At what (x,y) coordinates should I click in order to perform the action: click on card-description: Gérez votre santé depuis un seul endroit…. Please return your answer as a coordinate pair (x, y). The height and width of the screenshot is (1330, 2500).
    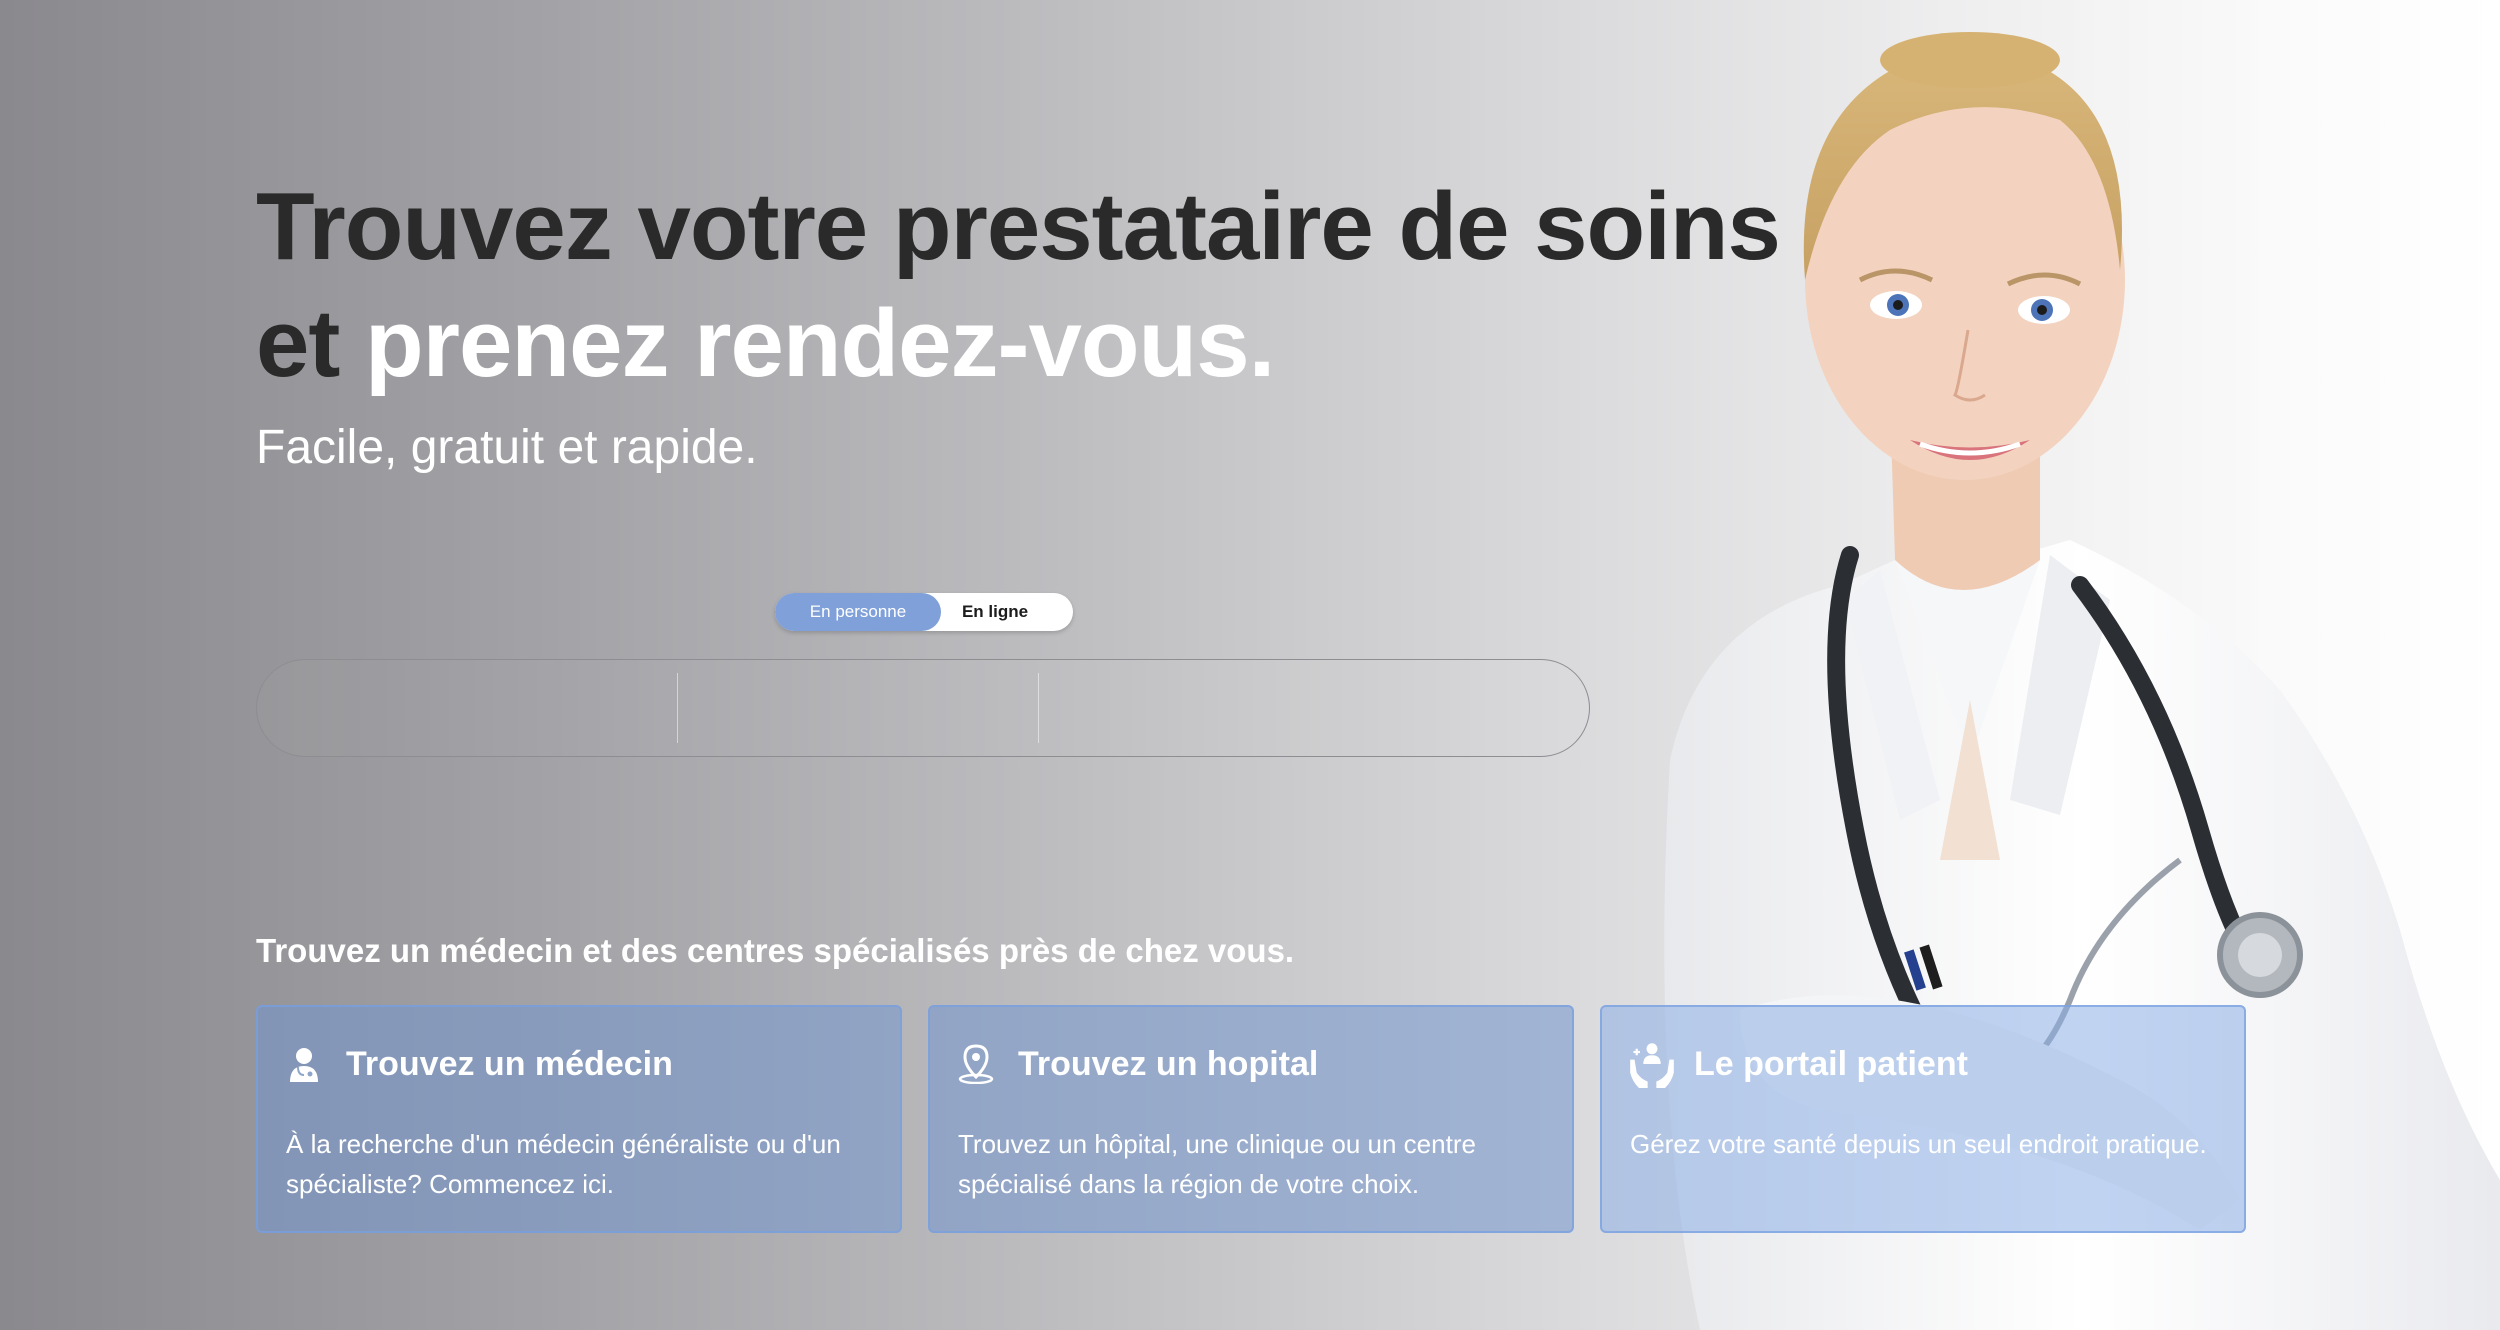
    Looking at the image, I should click on (1918, 1144).